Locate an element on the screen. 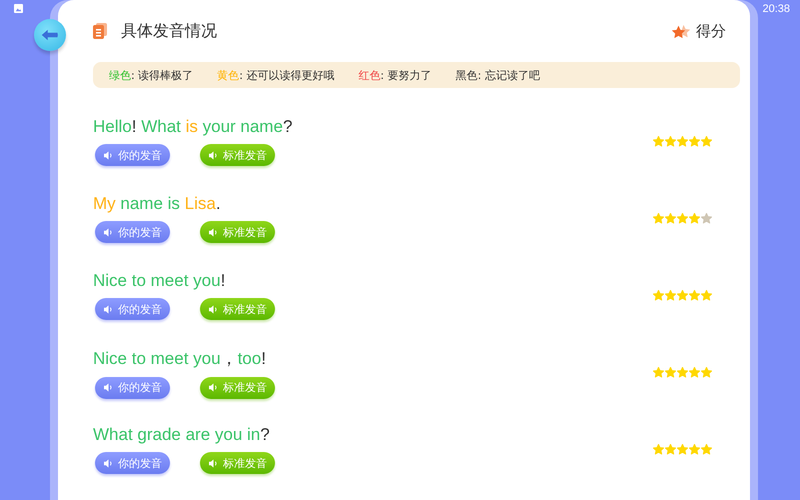  sentence-text: Hello! What is your name? is located at coordinates (193, 127).